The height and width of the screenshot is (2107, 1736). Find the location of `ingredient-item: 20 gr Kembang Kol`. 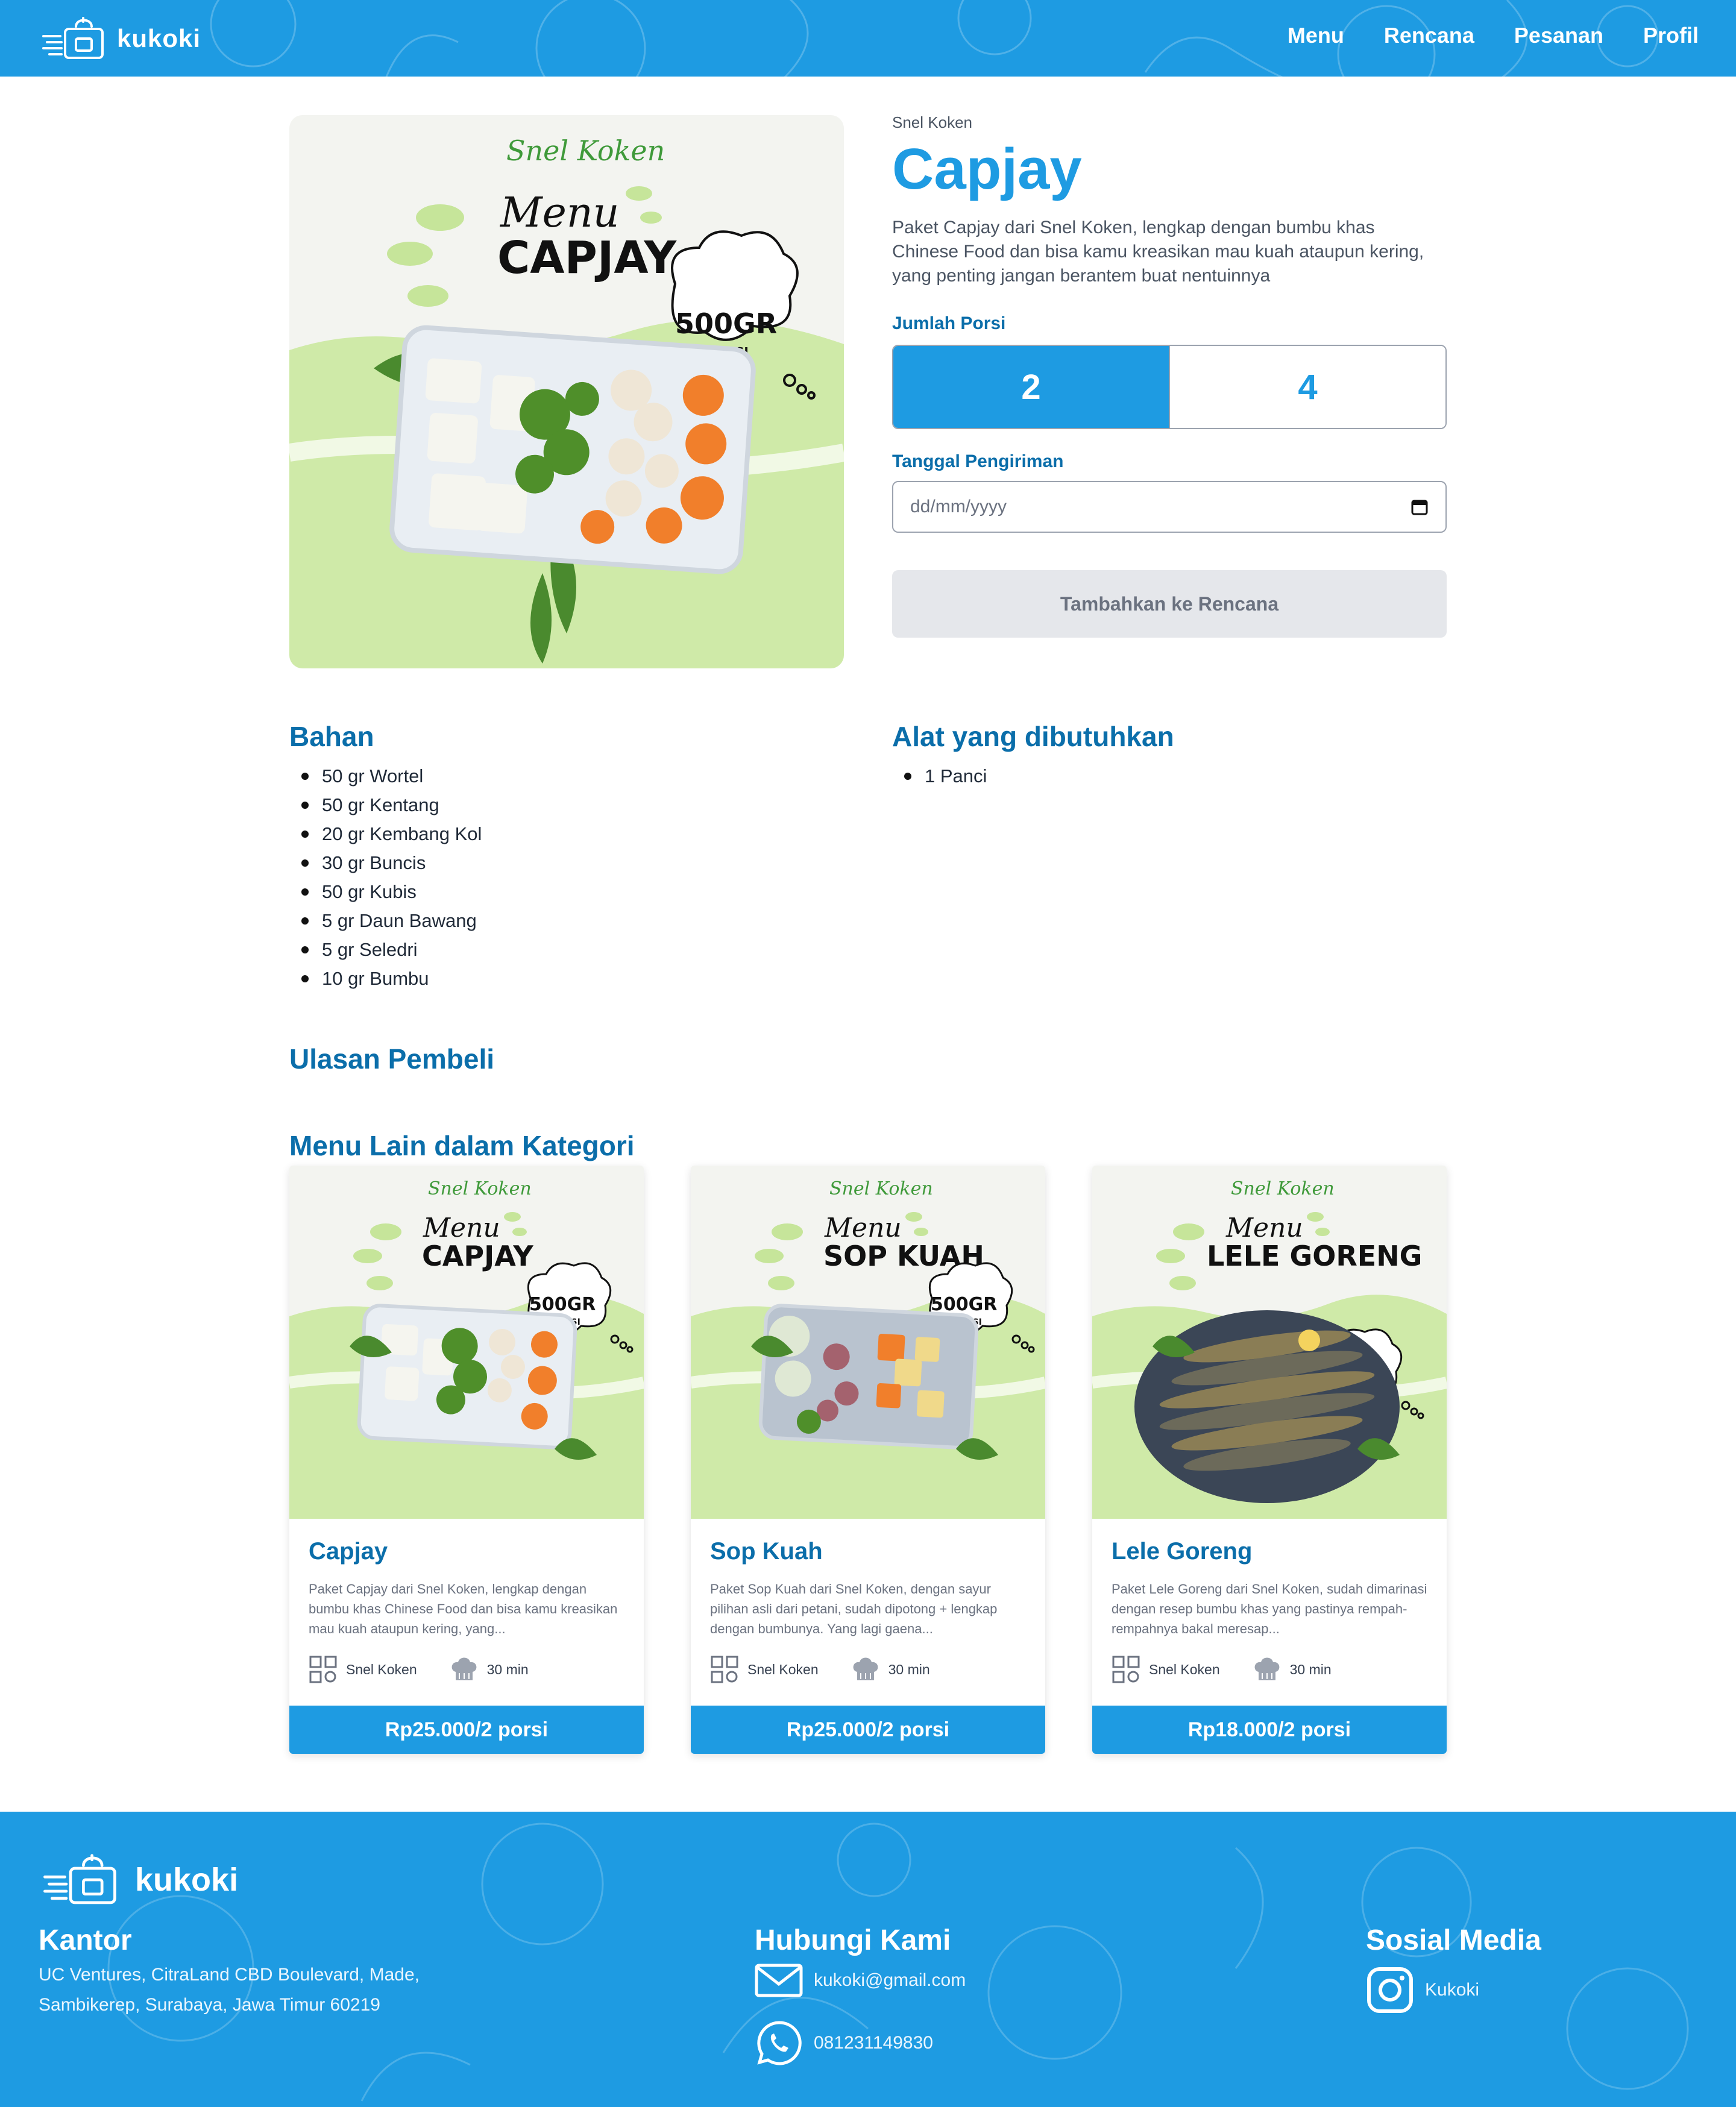

ingredient-item: 20 gr Kembang Kol is located at coordinates (385, 834).